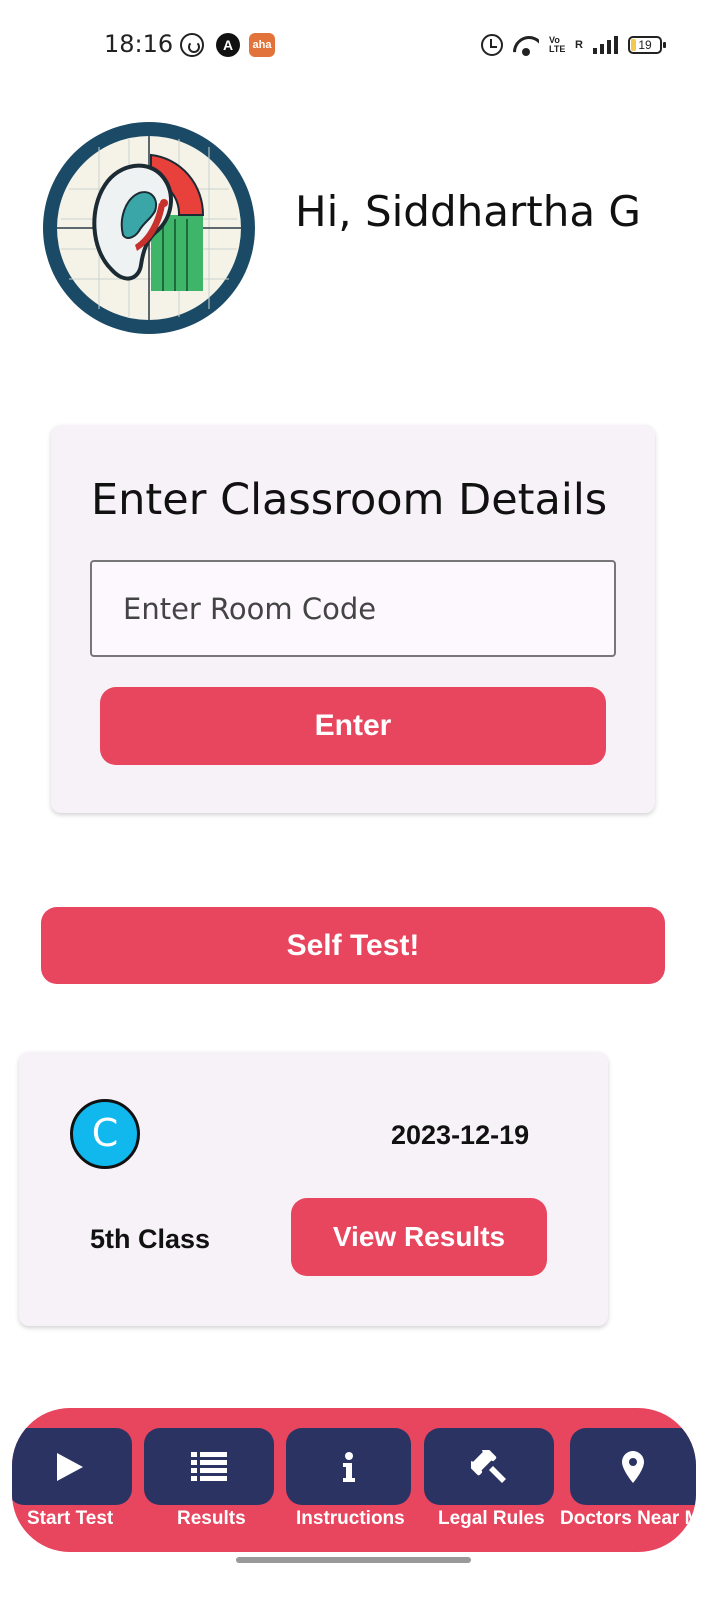 The image size is (720, 1600). I want to click on ear-hearing-test-logo-icon, so click(149, 228).